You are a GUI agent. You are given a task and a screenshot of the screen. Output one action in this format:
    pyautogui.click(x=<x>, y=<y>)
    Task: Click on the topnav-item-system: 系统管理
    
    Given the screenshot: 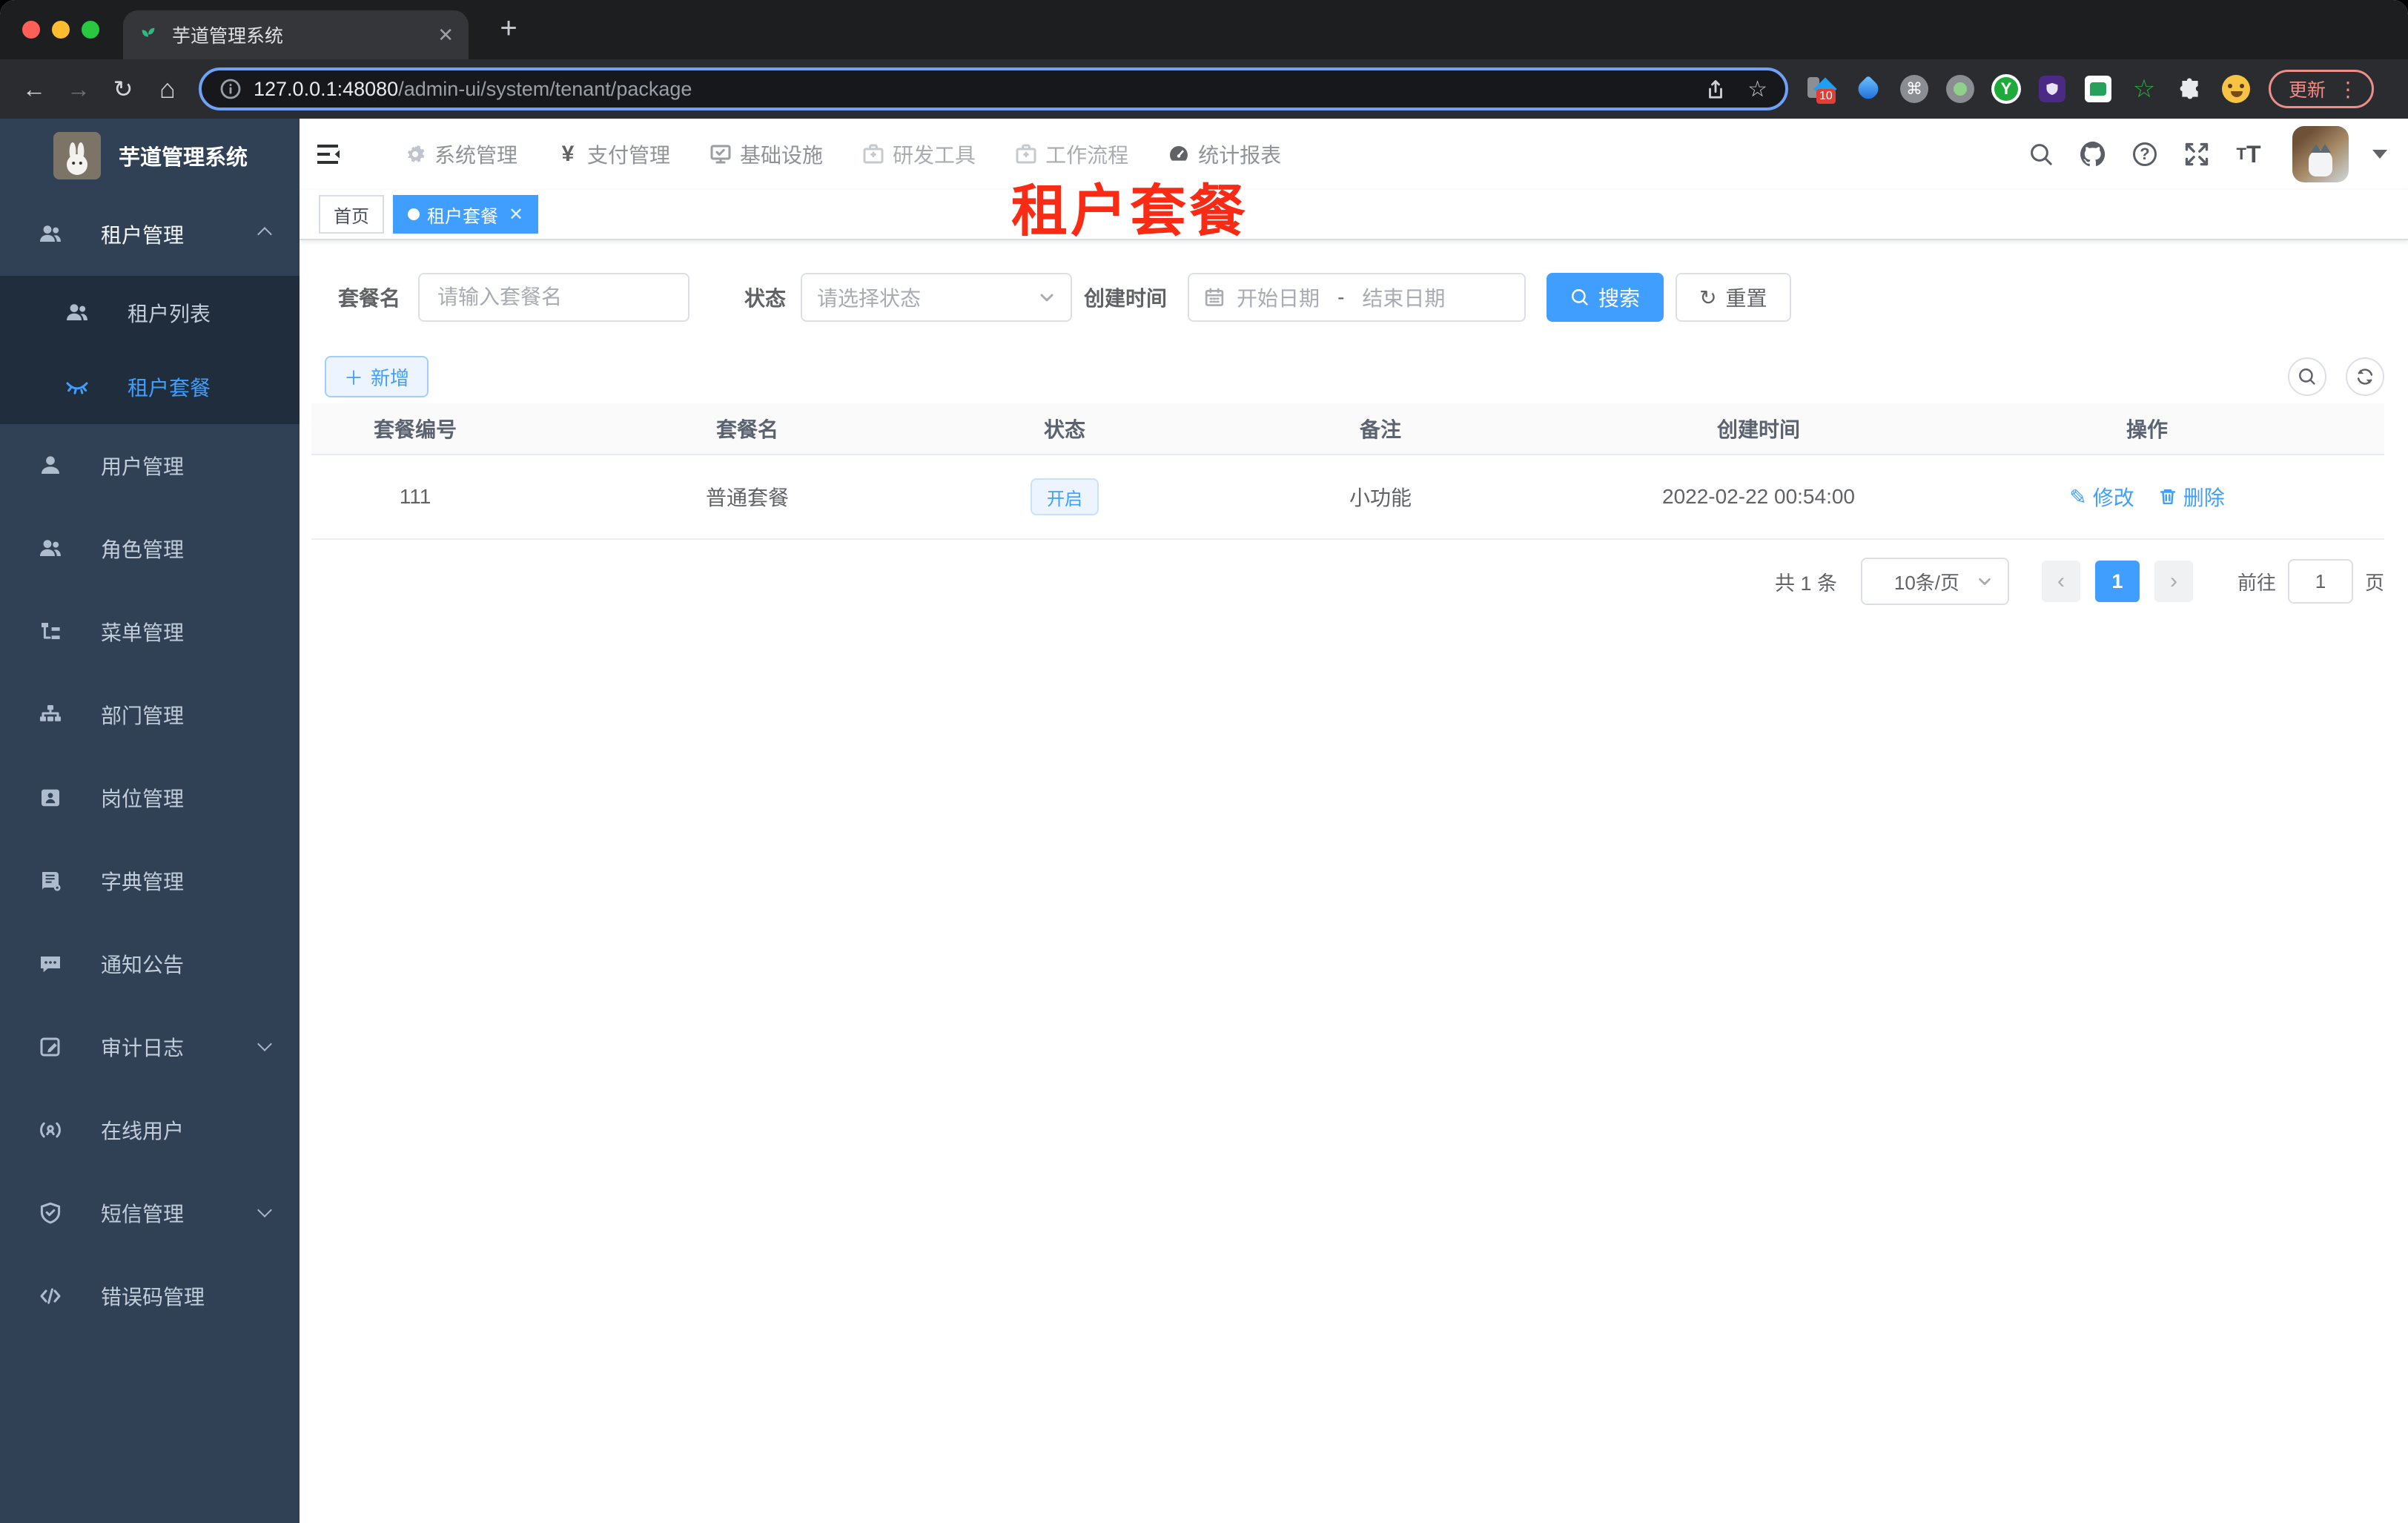 What is the action you would take?
    pyautogui.click(x=460, y=154)
    